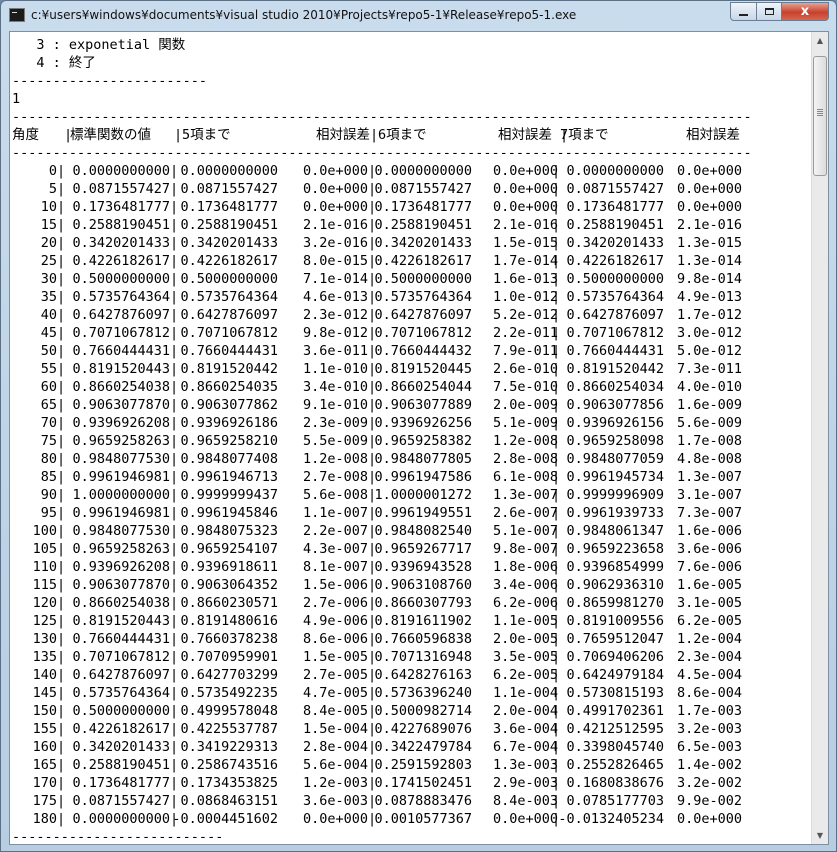 This screenshot has width=837, height=852. I want to click on table-cell: 0.2588190451, so click(423, 225).